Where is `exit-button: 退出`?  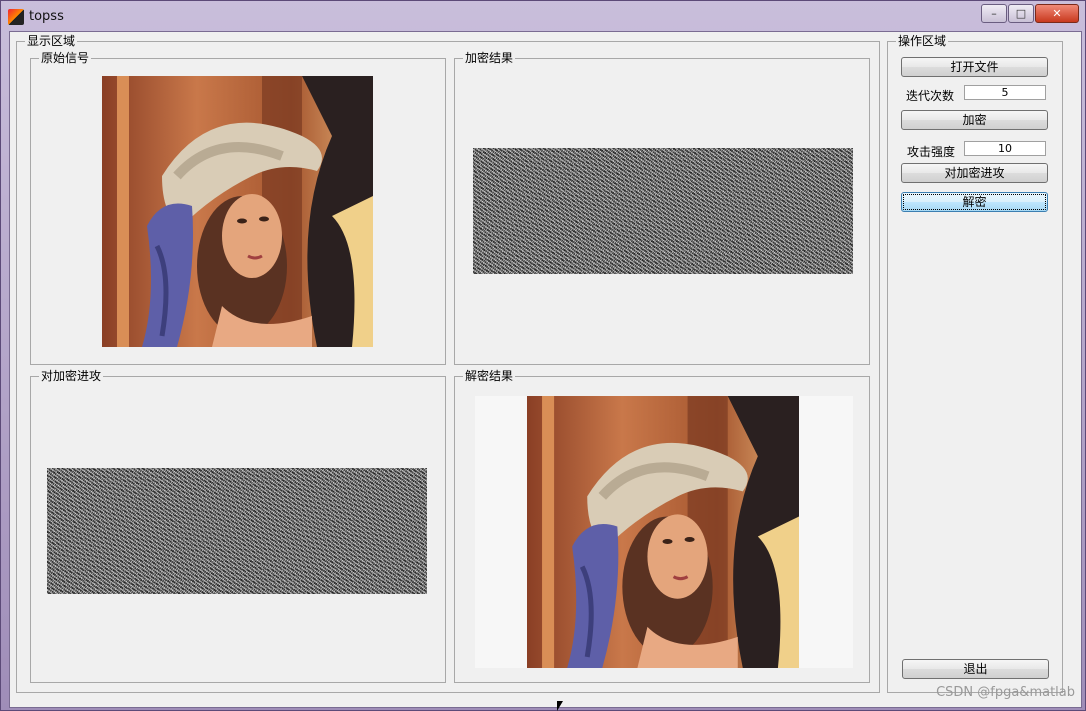 exit-button: 退出 is located at coordinates (975, 669).